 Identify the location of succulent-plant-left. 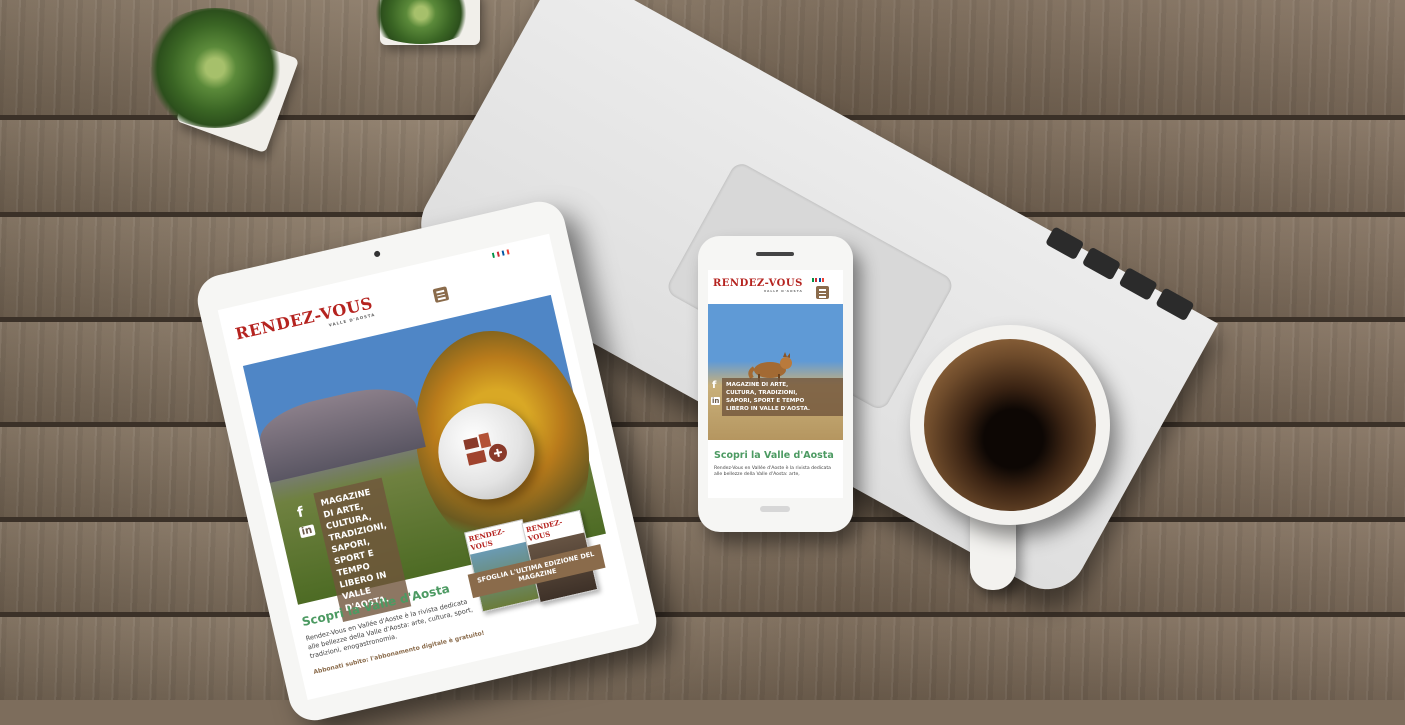
(215, 68).